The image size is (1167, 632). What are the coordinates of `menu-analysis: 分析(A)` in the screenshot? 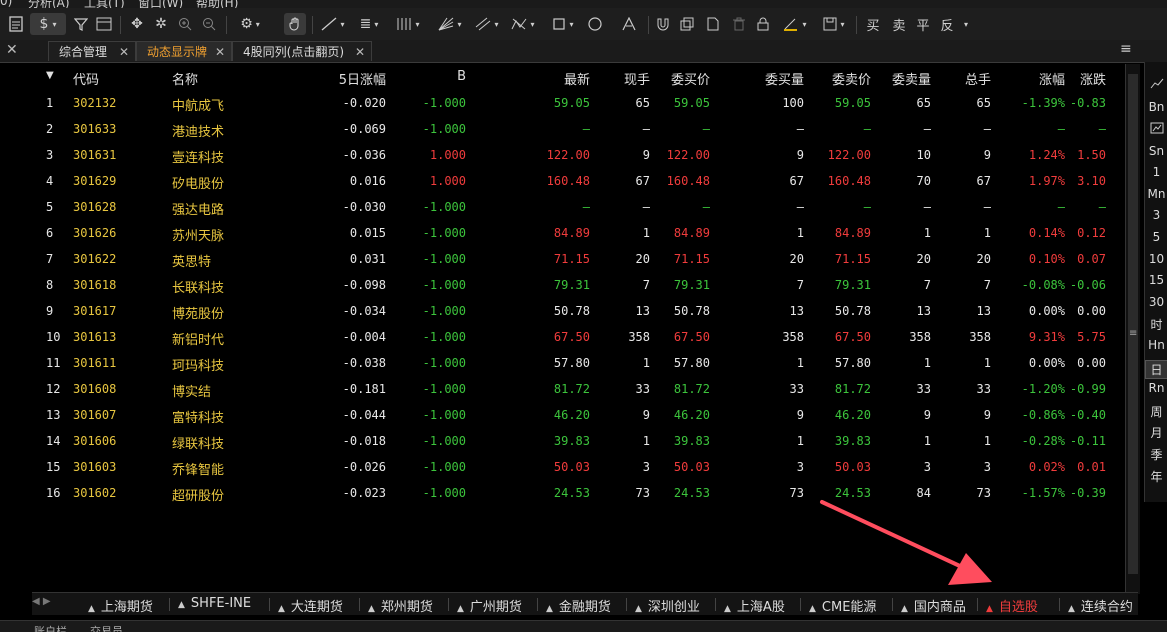 It's located at (49, 4).